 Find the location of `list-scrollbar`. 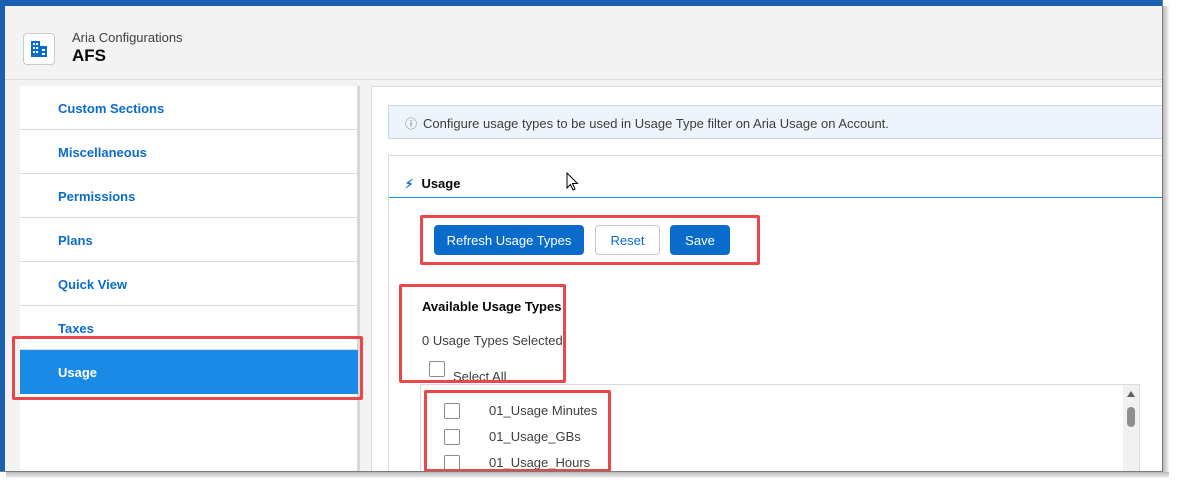

list-scrollbar is located at coordinates (1131, 428).